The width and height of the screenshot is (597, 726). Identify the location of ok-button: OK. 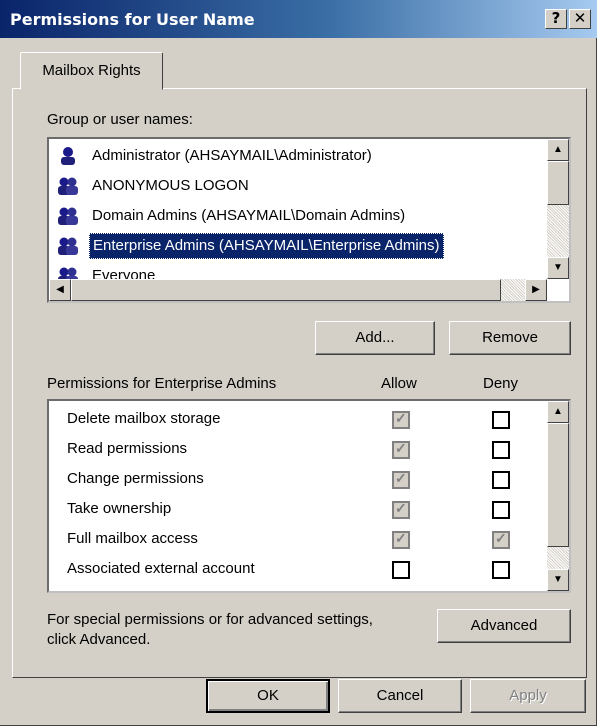
(268, 696).